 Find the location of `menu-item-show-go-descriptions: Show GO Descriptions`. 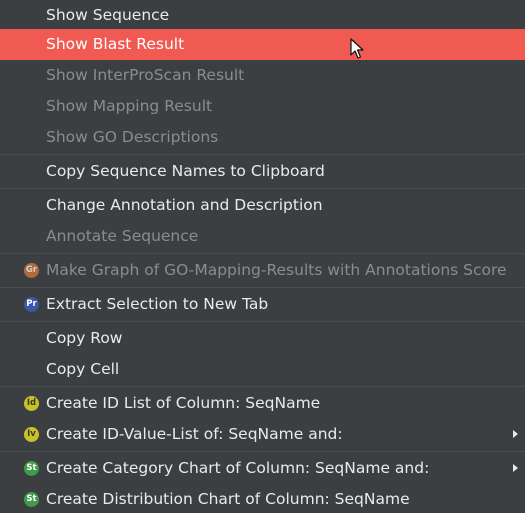

menu-item-show-go-descriptions: Show GO Descriptions is located at coordinates (262, 137).